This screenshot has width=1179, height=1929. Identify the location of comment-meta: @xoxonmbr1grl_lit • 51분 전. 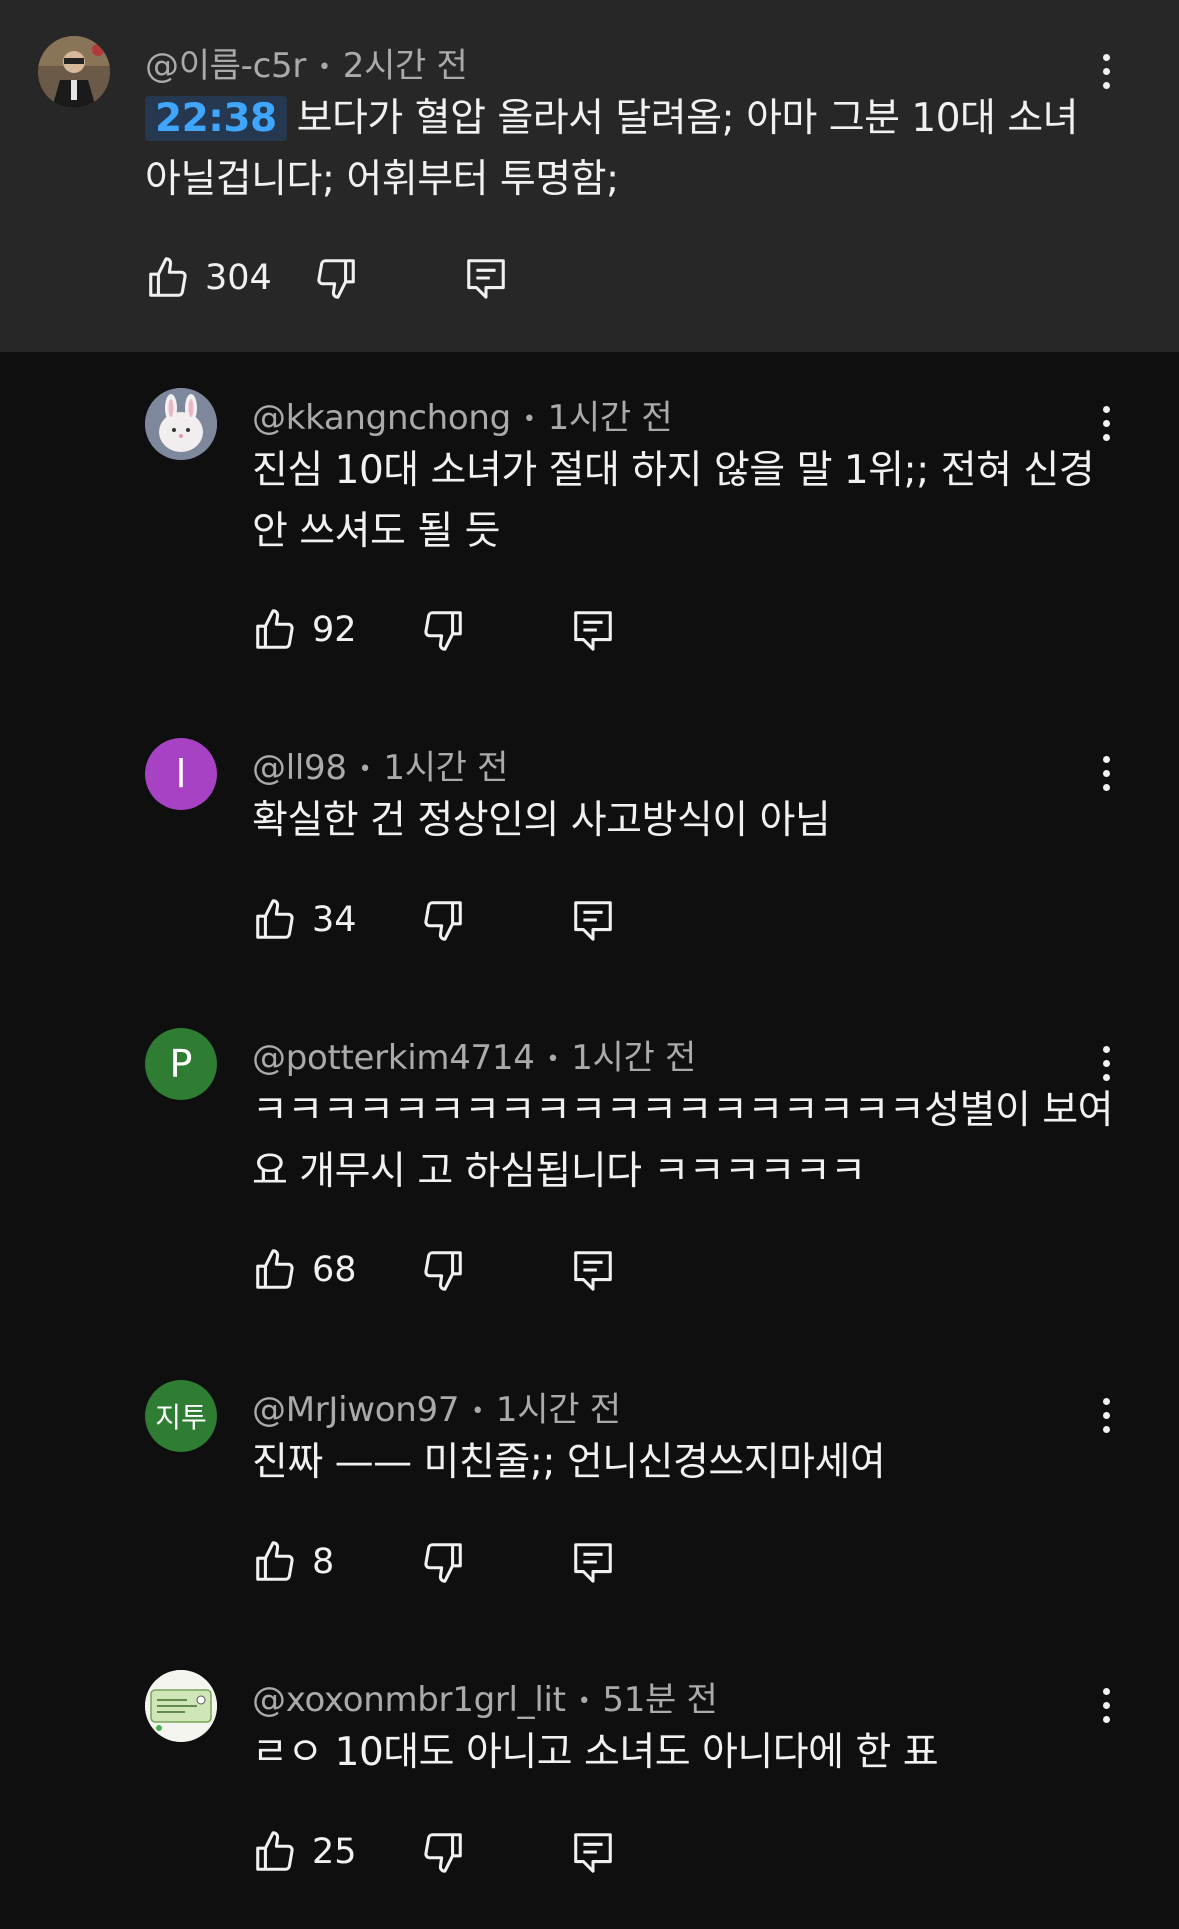
(485, 1696).